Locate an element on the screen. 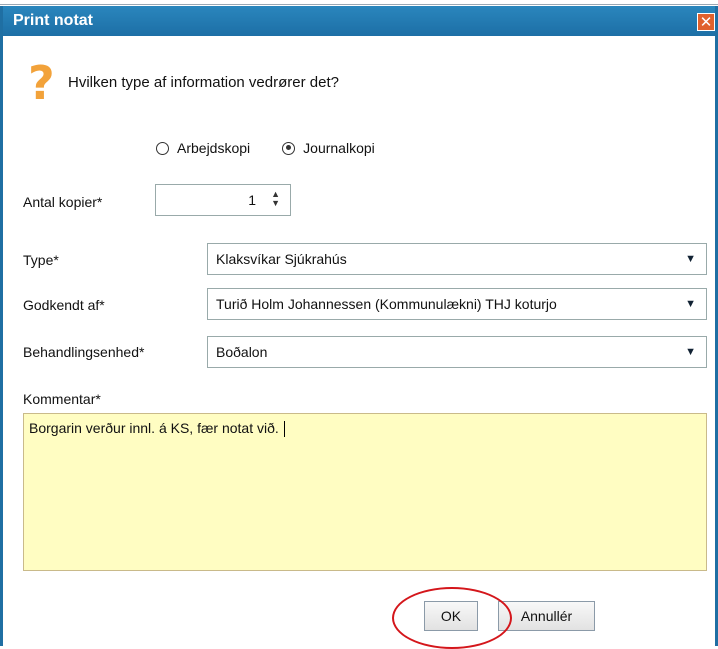 The height and width of the screenshot is (649, 718). behandlingsenhed-label: Behandlingsenhed* is located at coordinates (84, 352).